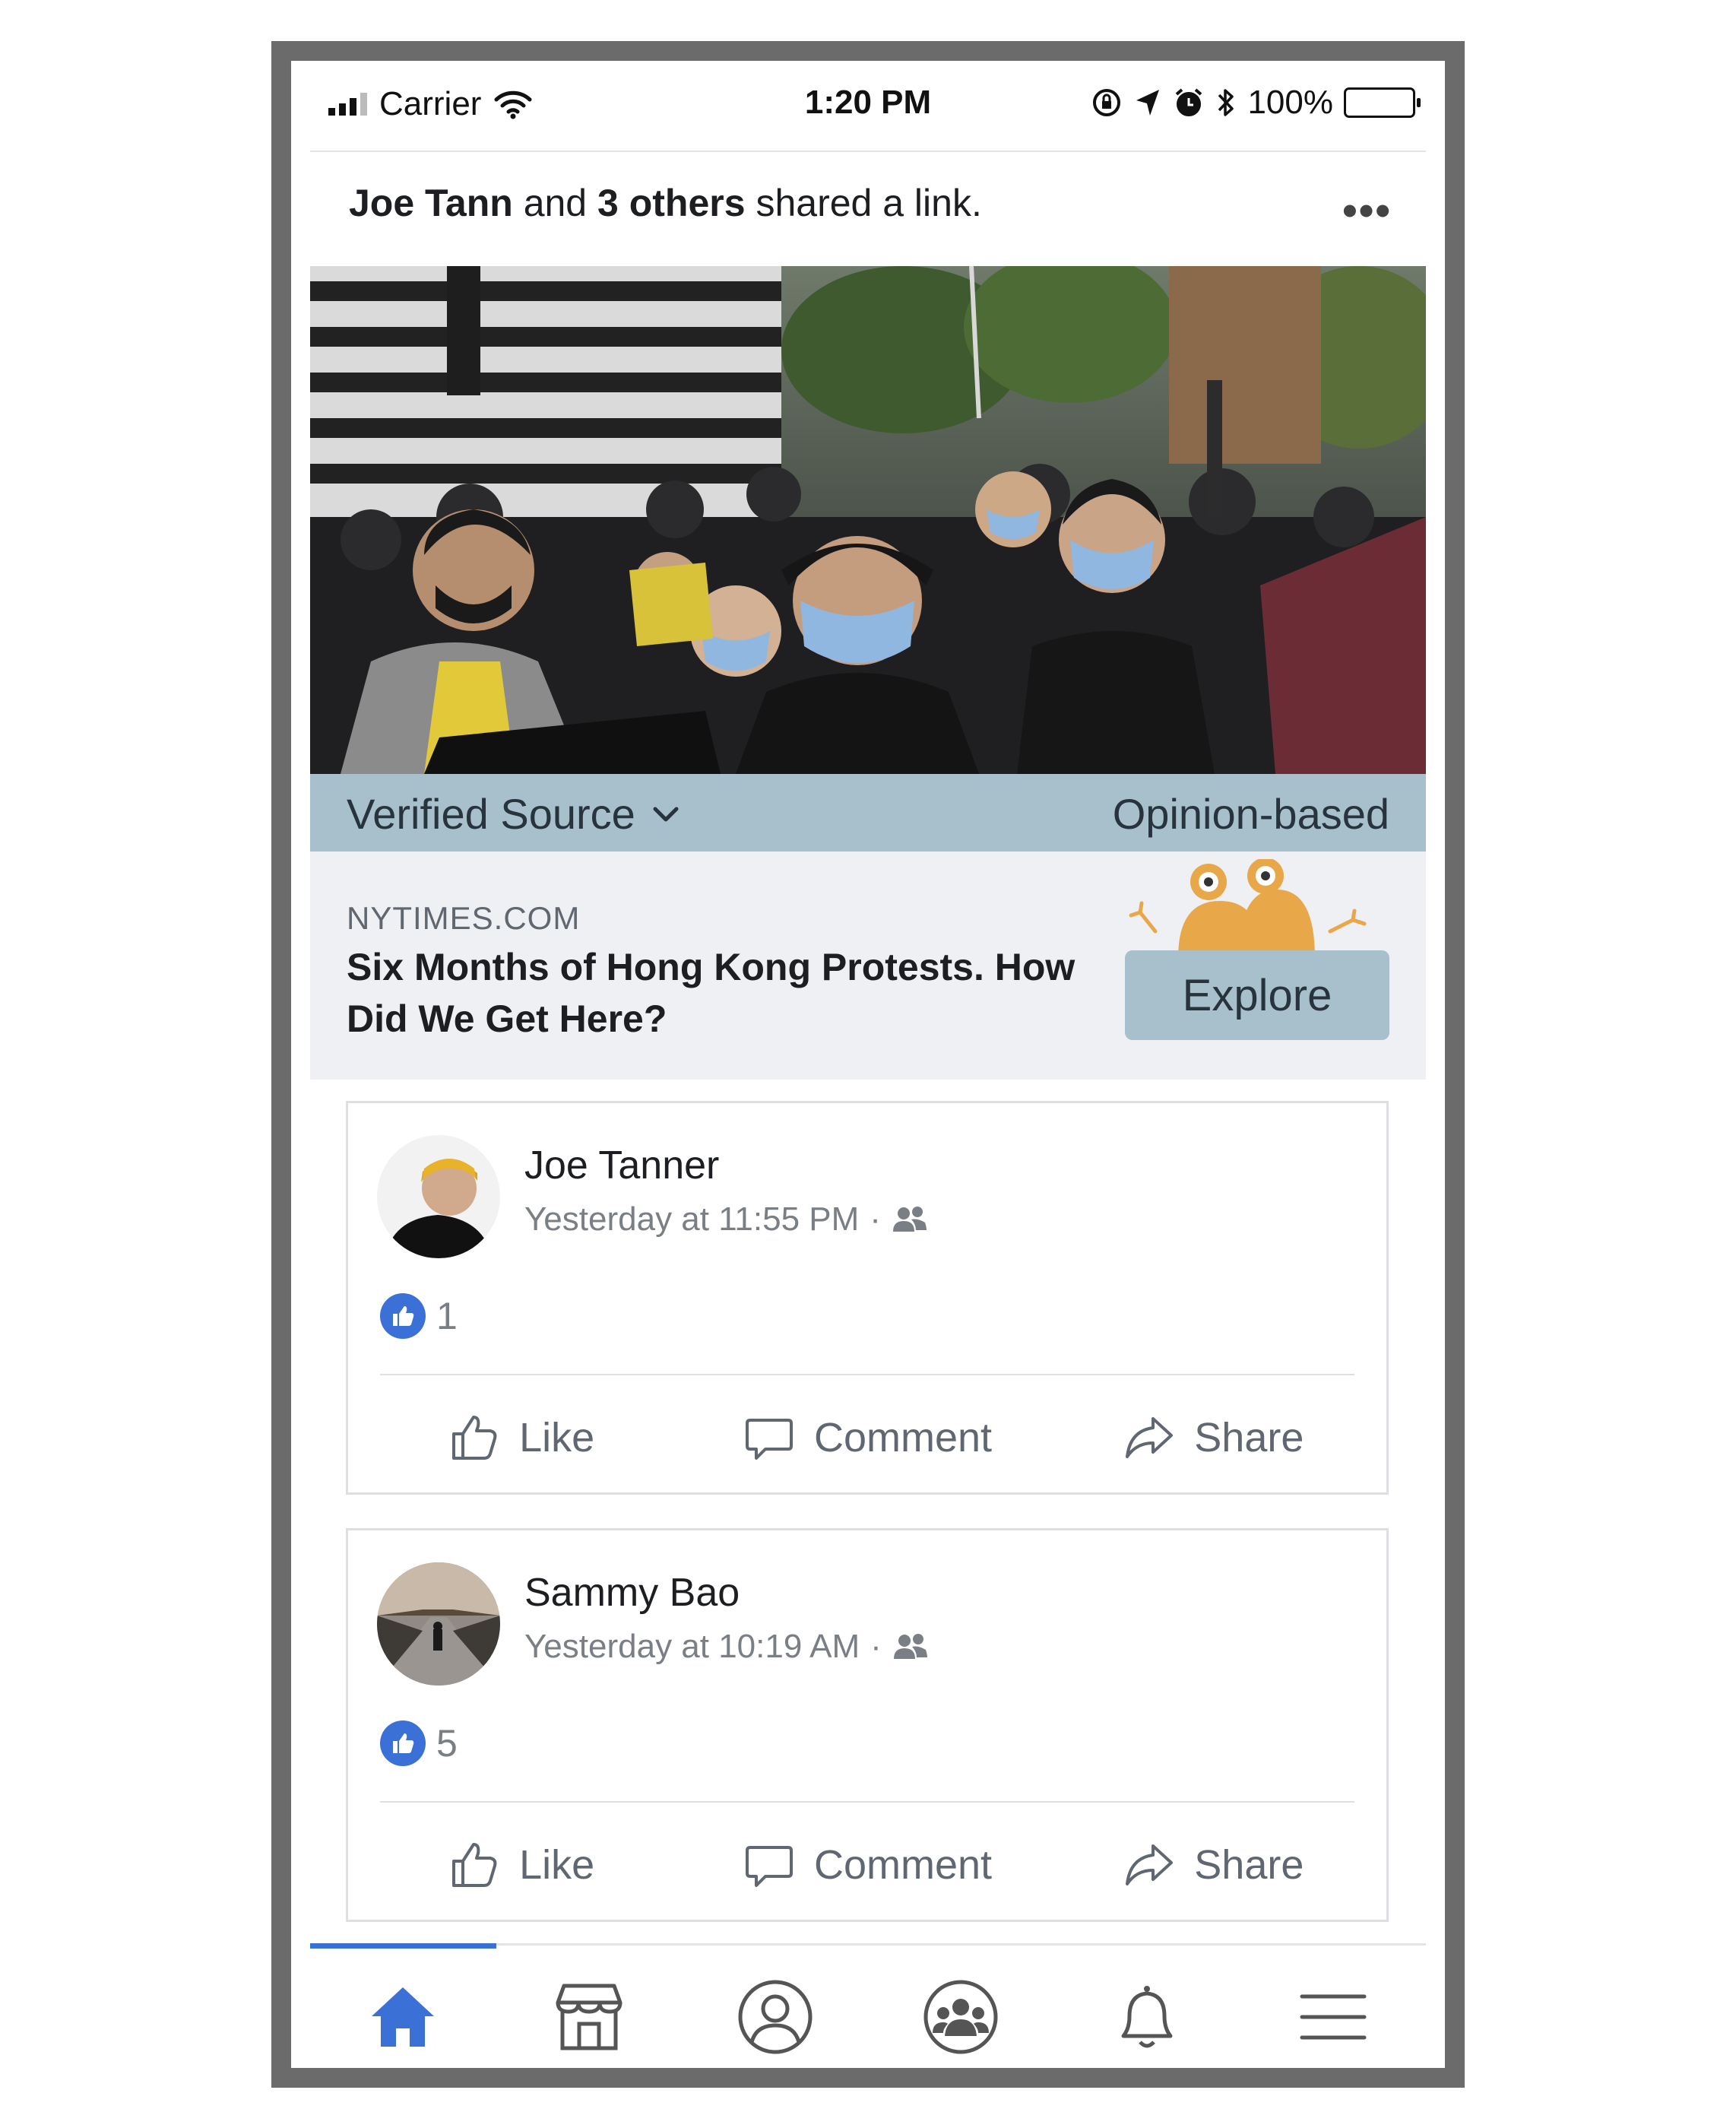  I want to click on tab-profile, so click(775, 2007).